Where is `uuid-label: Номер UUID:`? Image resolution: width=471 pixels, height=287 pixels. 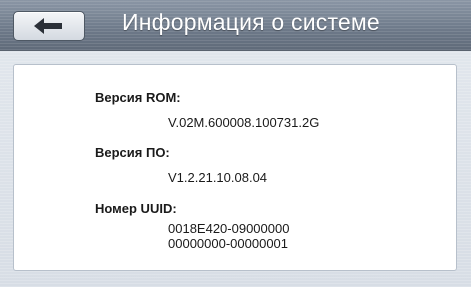 uuid-label: Номер UUID: is located at coordinates (136, 208).